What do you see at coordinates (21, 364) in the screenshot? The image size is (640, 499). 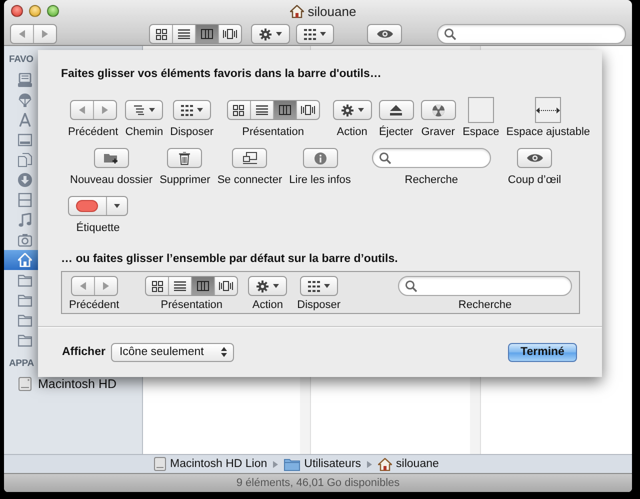 I see `sidebar-section-header: APPA` at bounding box center [21, 364].